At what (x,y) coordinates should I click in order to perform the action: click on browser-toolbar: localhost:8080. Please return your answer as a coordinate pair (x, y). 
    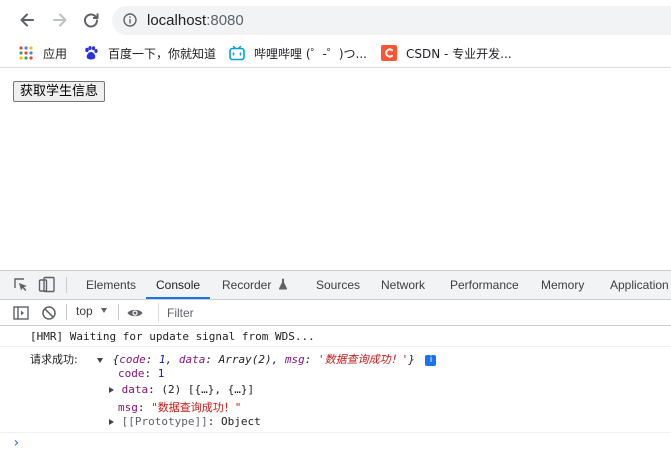
    Looking at the image, I should click on (335, 20).